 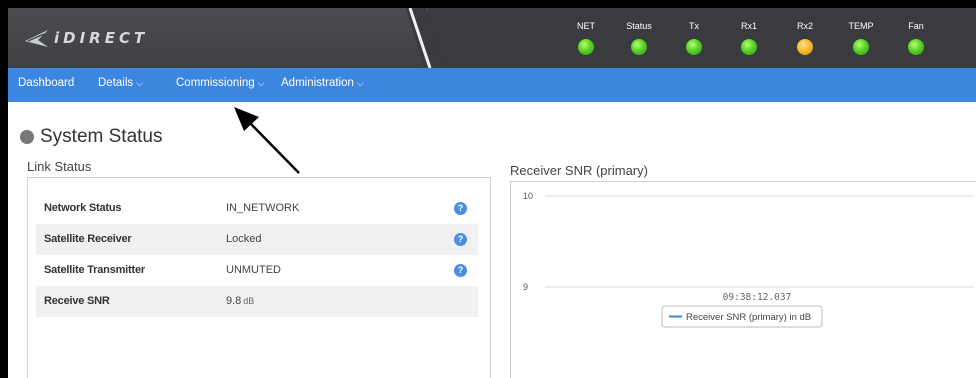 What do you see at coordinates (757, 297) in the screenshot?
I see `x-tick-label: 09:38:12.037` at bounding box center [757, 297].